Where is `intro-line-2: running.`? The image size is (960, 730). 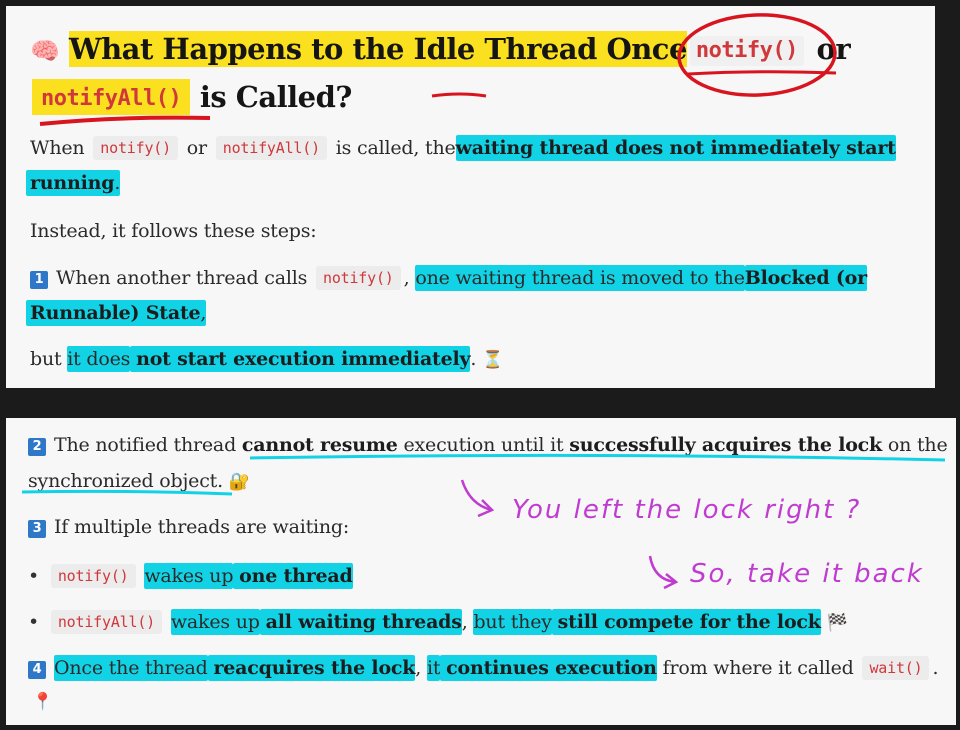
intro-line-2: running. is located at coordinates (73, 183).